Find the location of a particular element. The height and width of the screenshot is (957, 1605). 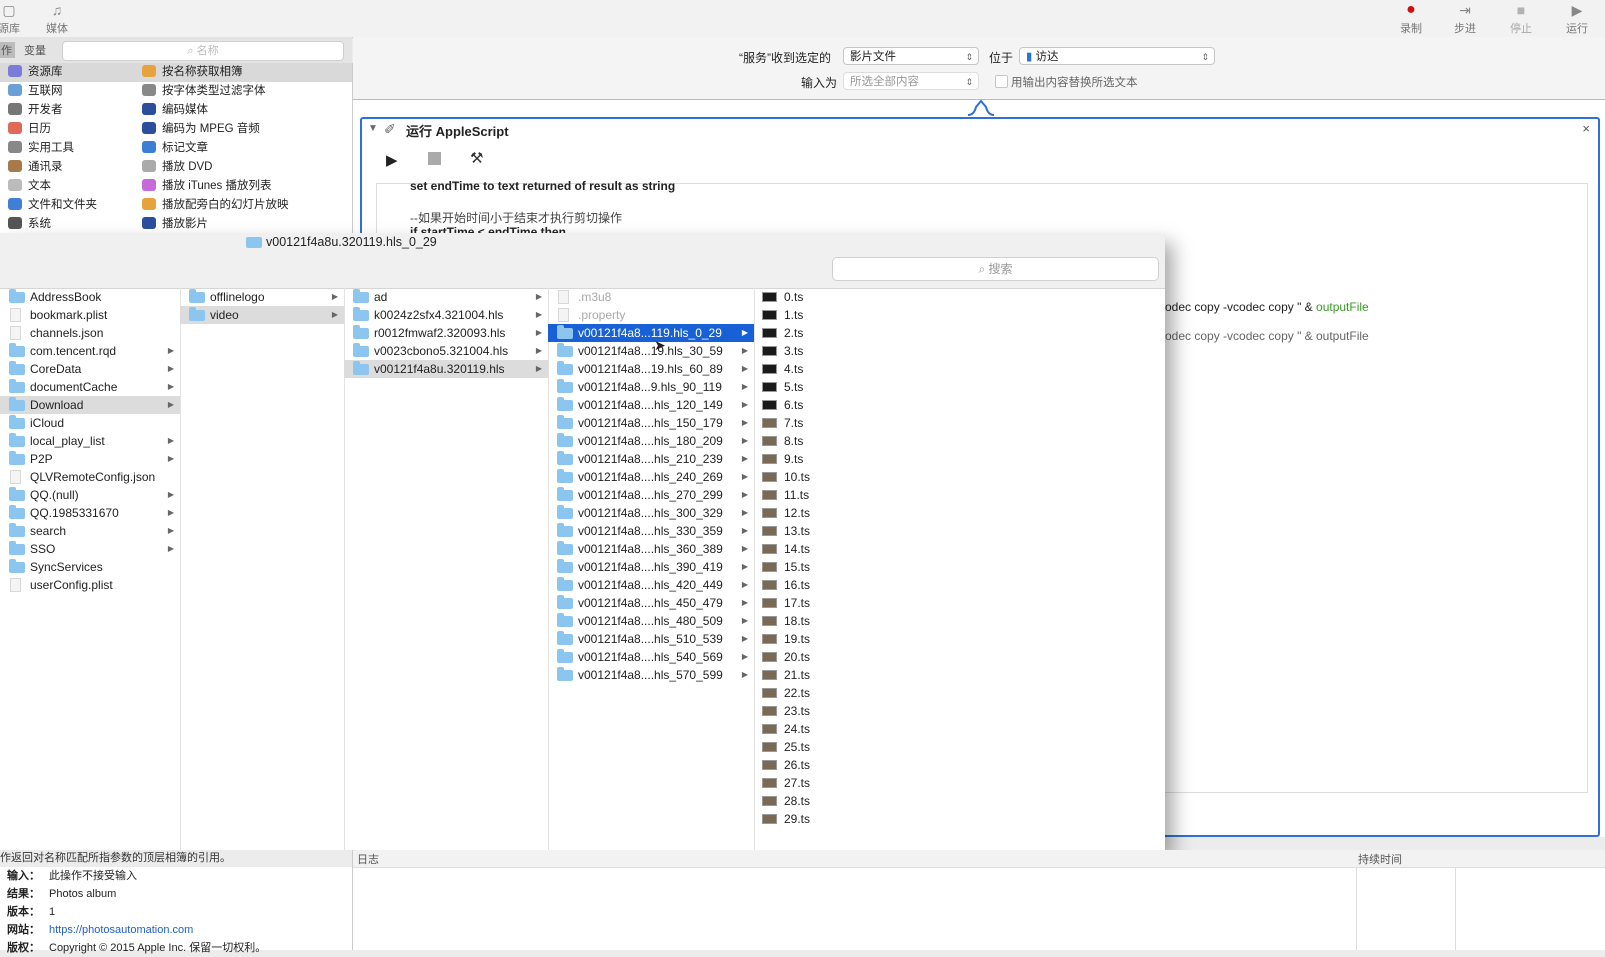

action-item: 编码媒体 is located at coordinates (243, 110).